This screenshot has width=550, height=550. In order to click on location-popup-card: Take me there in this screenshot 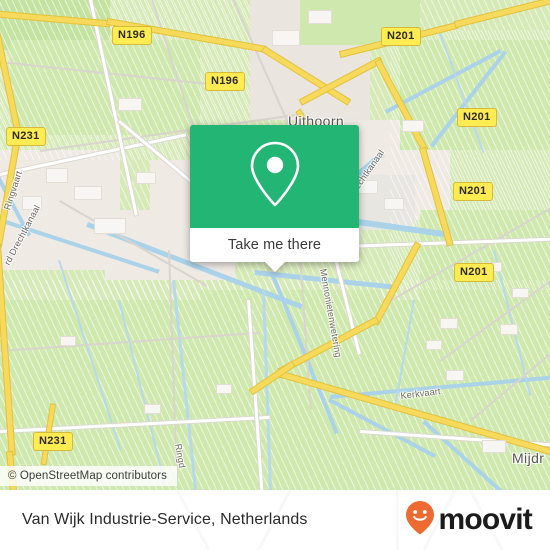, I will do `click(274, 198)`.